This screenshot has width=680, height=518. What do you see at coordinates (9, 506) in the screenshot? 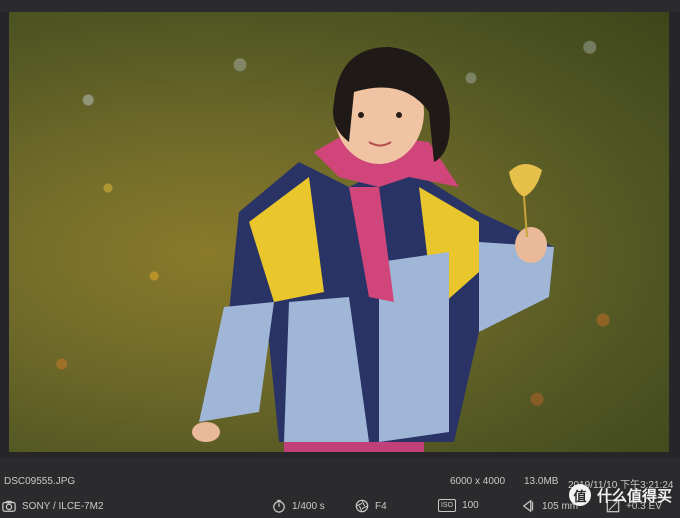
I see `camera-icon` at bounding box center [9, 506].